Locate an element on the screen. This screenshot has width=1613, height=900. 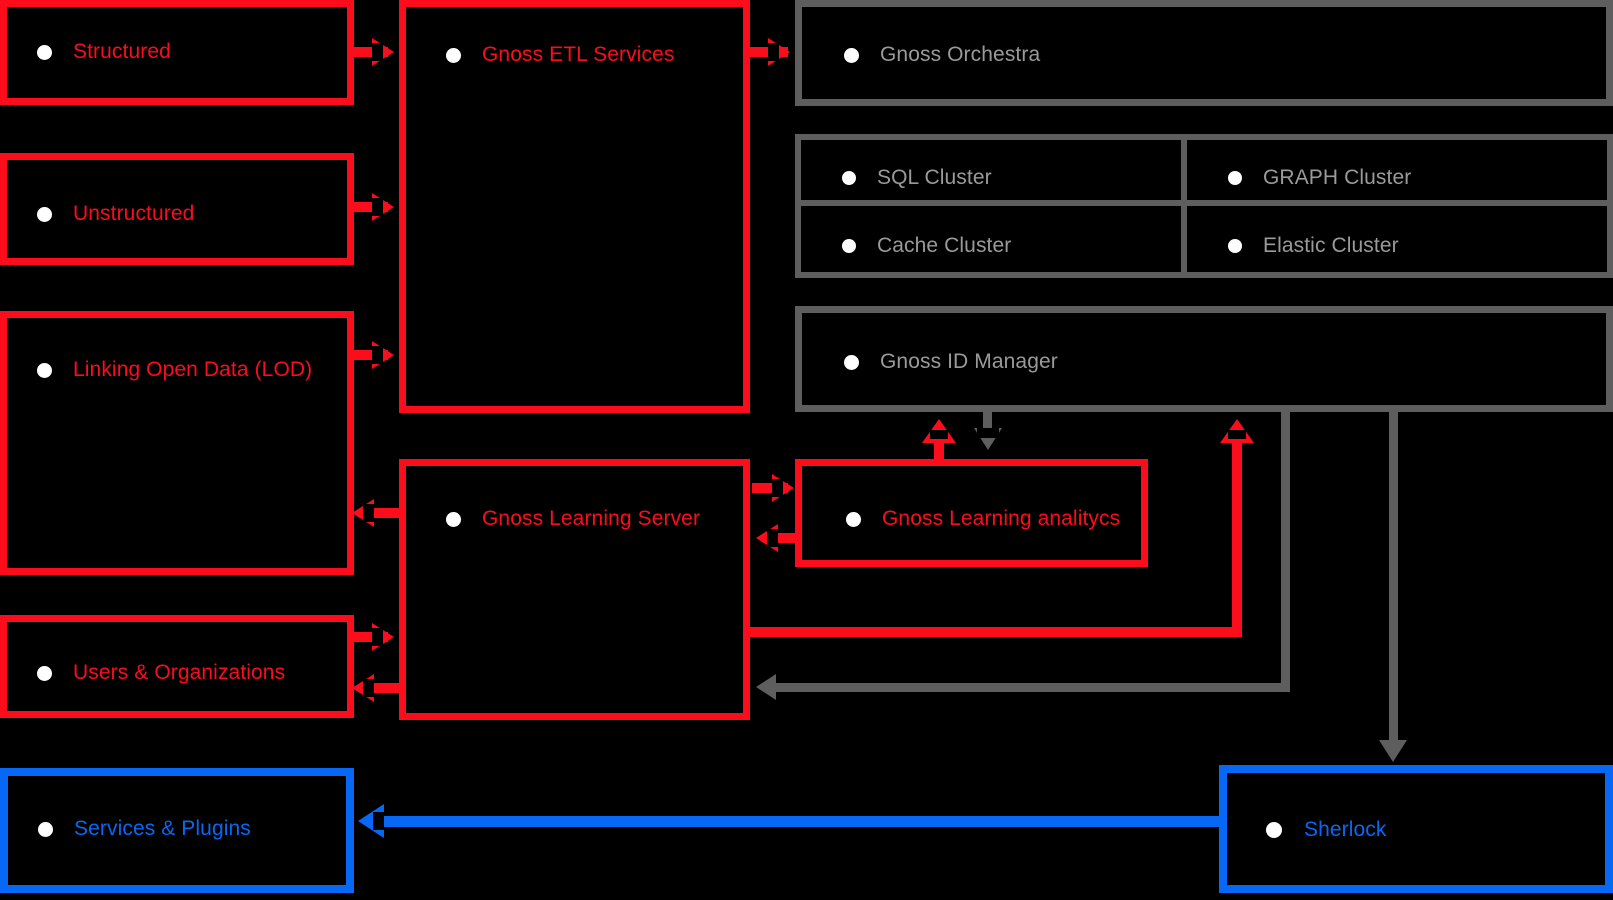
node-label: Gnoss Orchestra is located at coordinates (960, 54).